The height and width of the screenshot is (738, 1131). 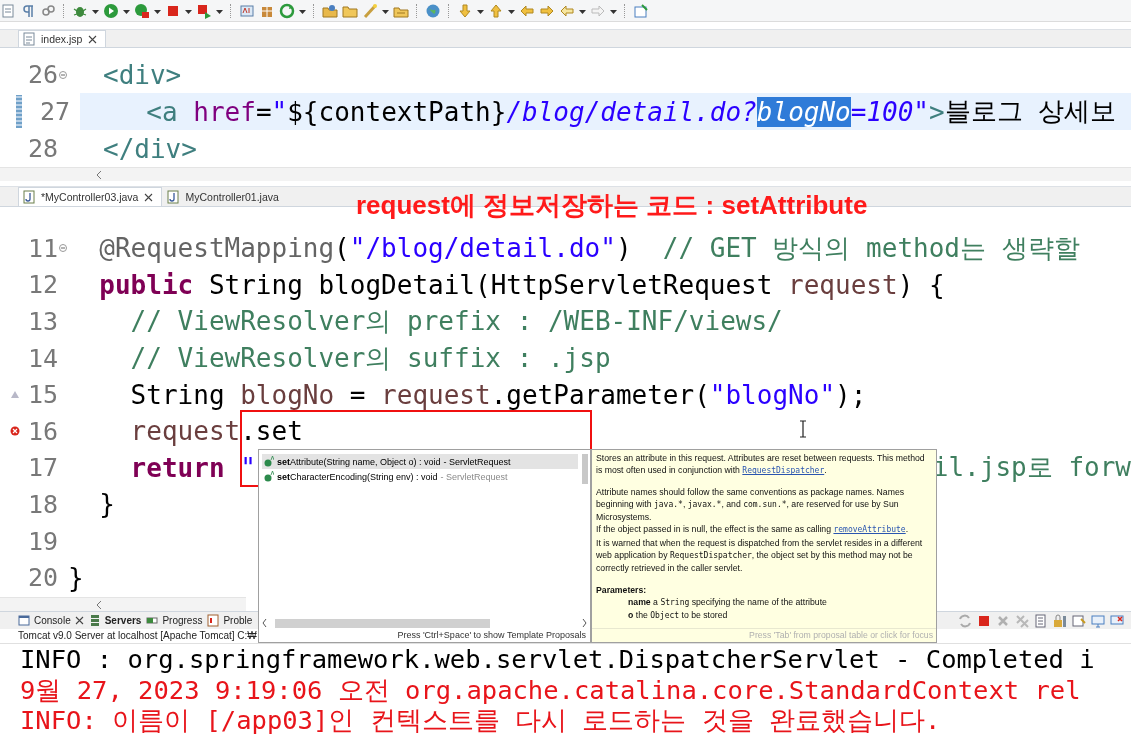 What do you see at coordinates (760, 555) in the screenshot?
I see `doc-text: It is warned that when the request is dispatched from the servlet resides in a different web application by RequestDispatcher, the object set by this method may not be correctly retrieved in the caller servlet.` at bounding box center [760, 555].